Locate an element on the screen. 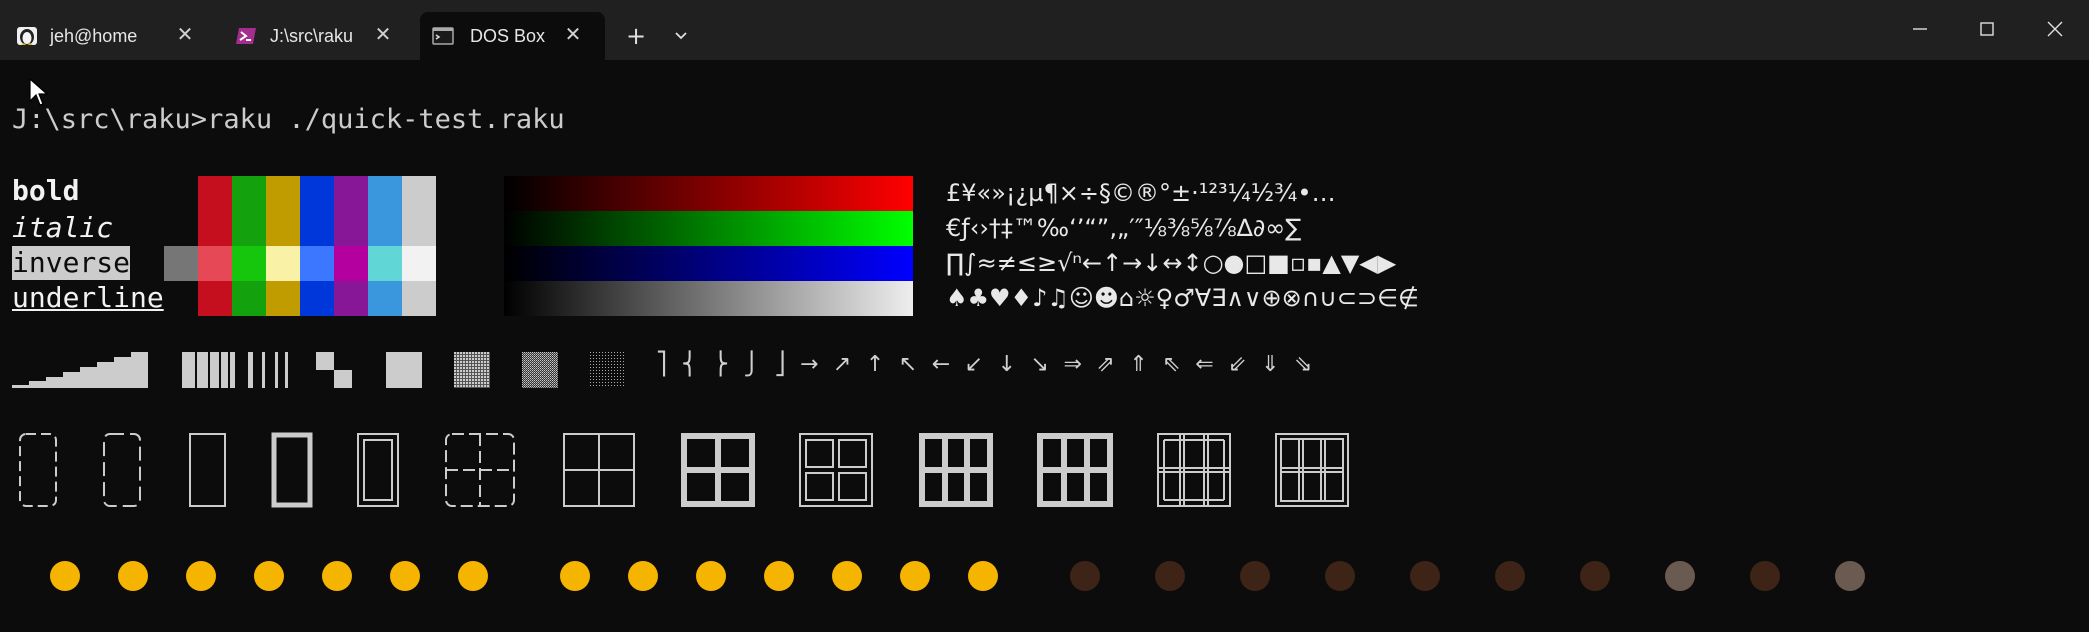 The image size is (2089, 632). tab-raku: J:\src\raku ✕ is located at coordinates (317, 36).